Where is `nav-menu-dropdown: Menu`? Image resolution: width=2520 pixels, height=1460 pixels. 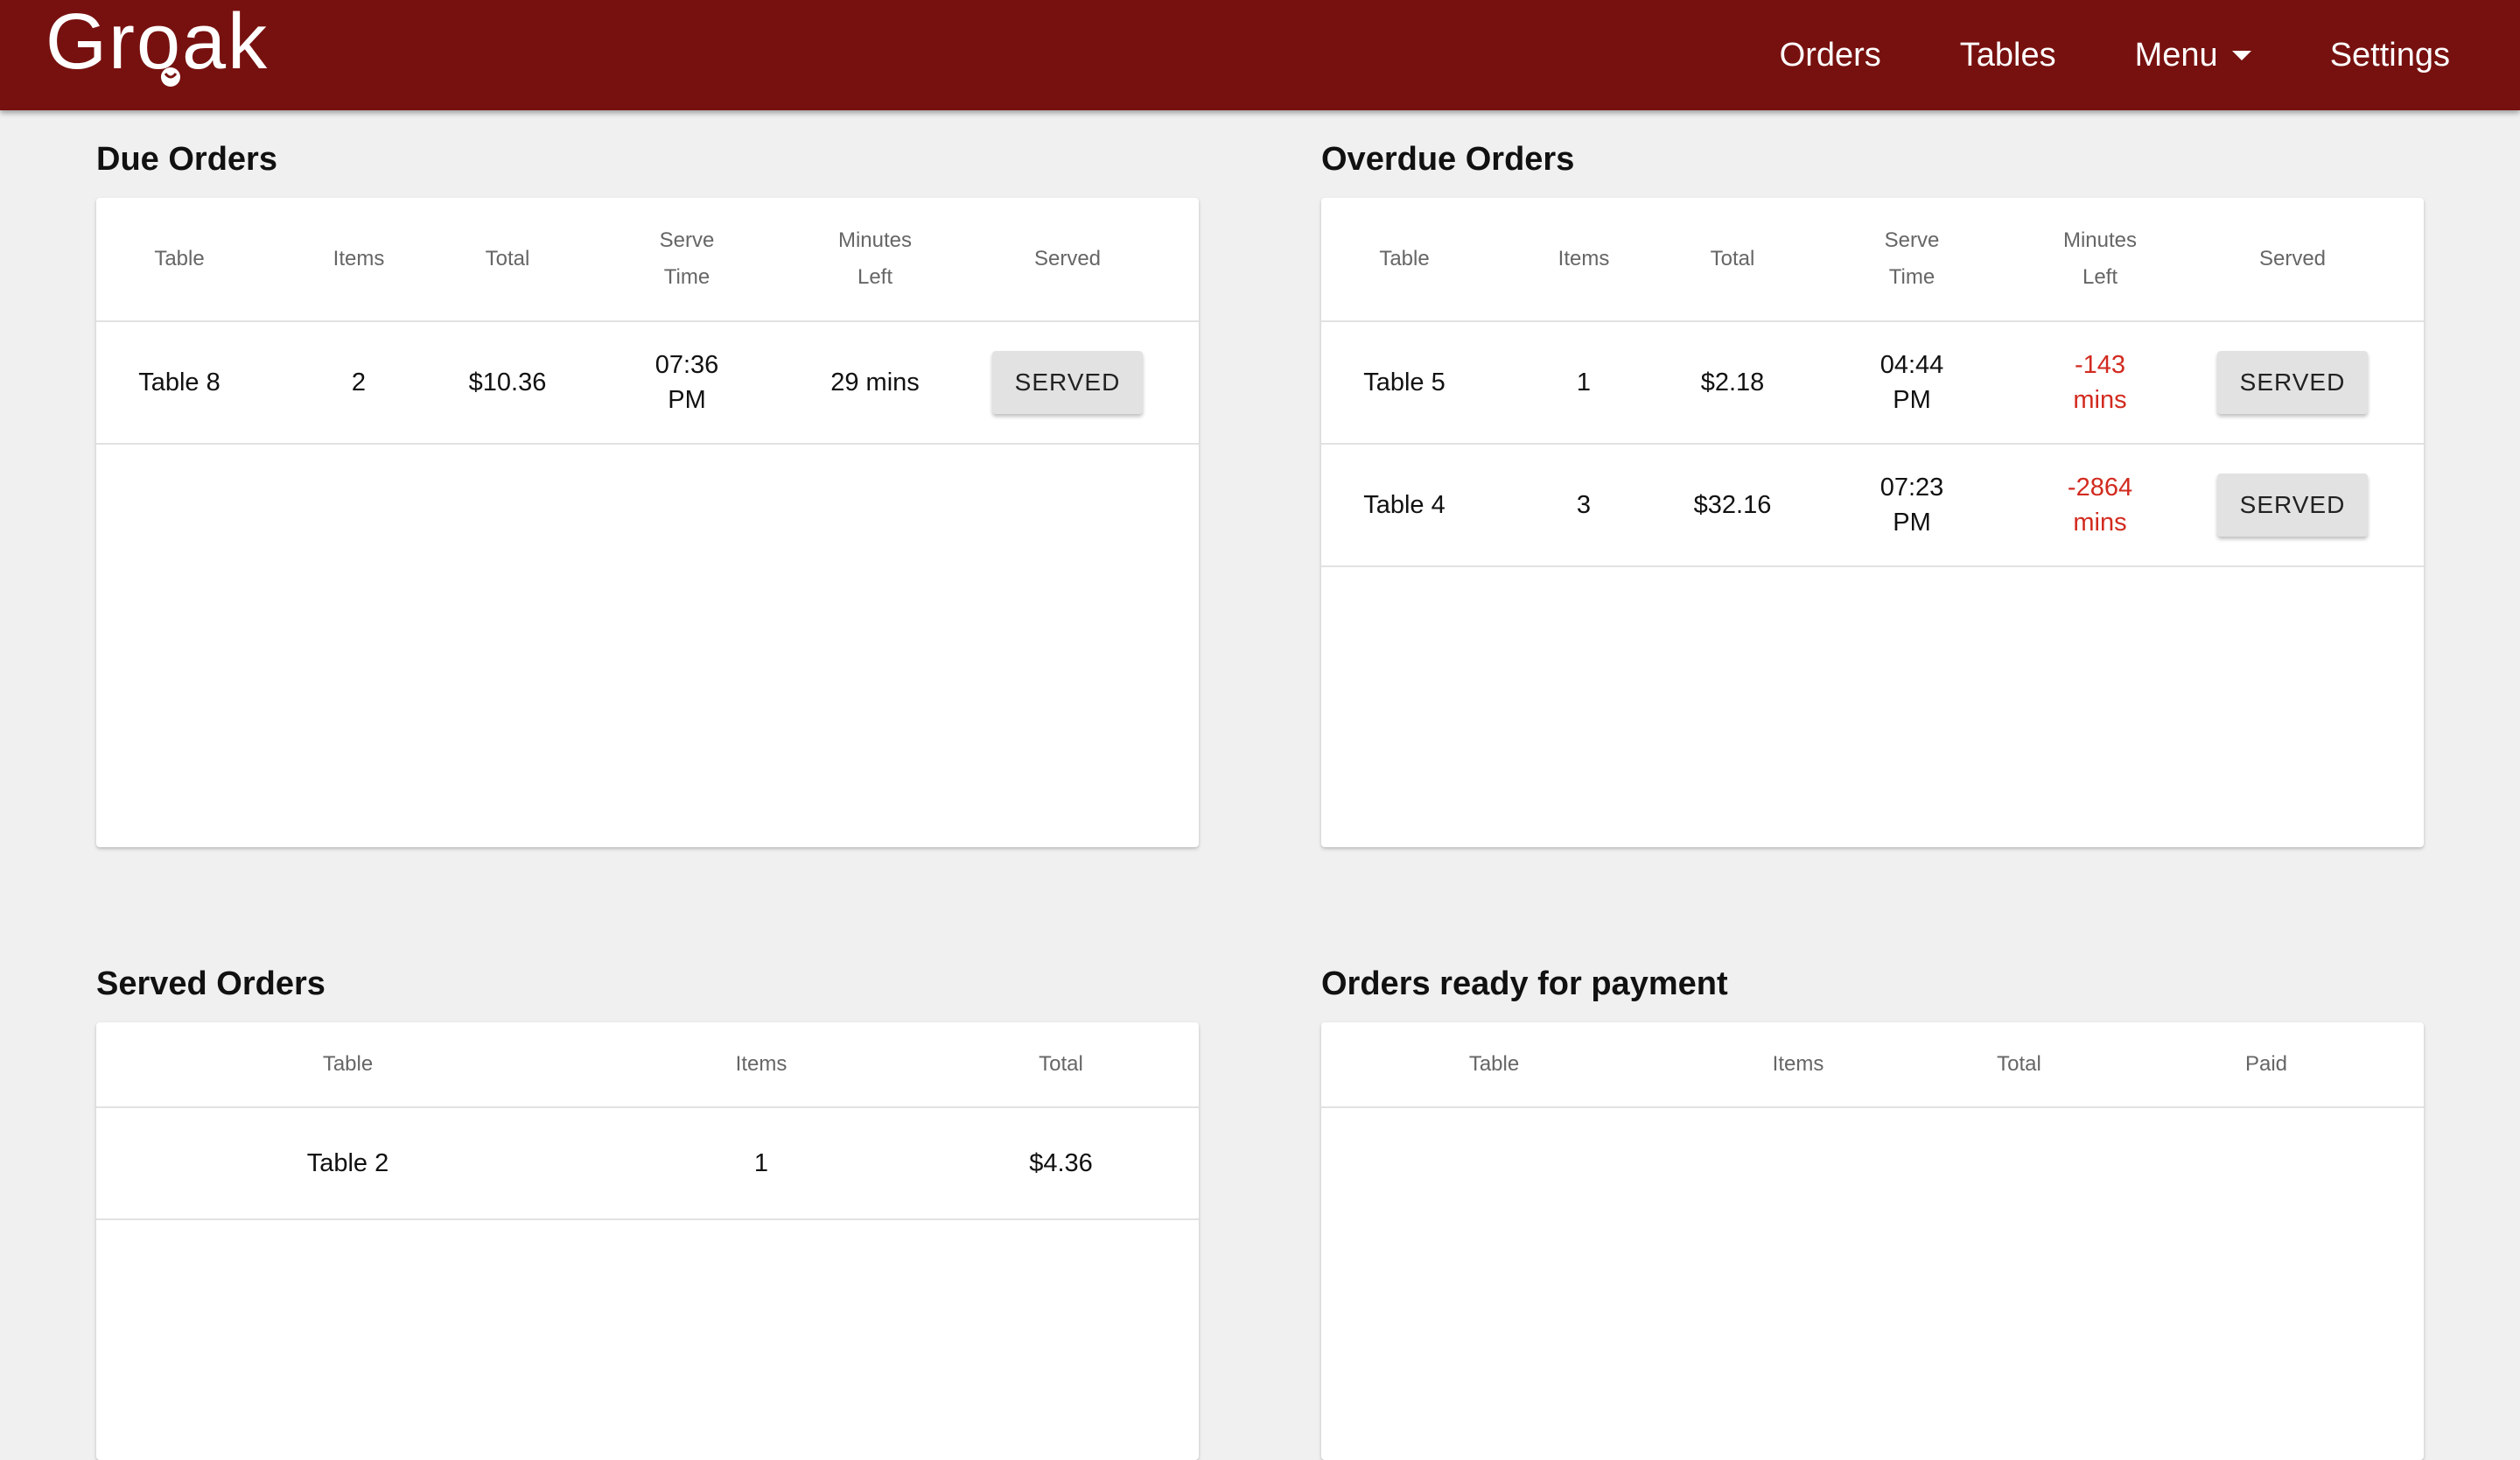 nav-menu-dropdown: Menu is located at coordinates (2193, 56).